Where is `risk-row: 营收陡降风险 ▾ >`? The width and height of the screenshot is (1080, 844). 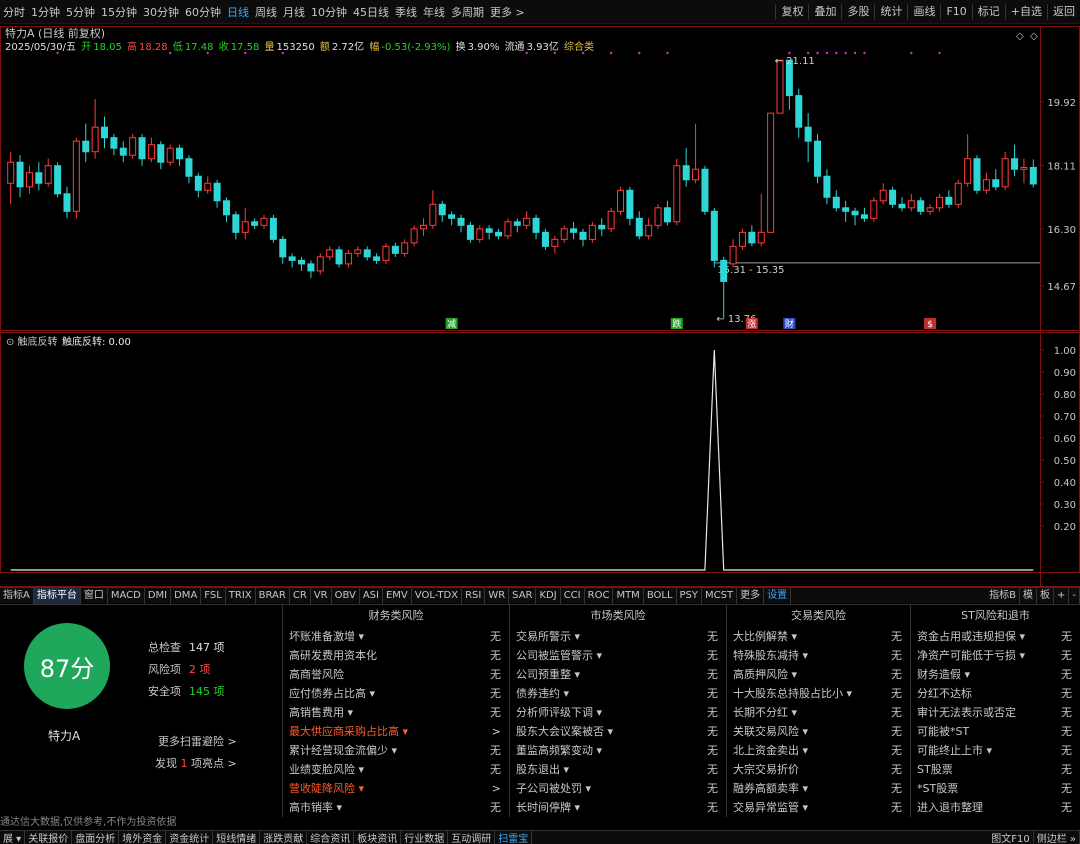
risk-row: 营收陡降风险 ▾ > is located at coordinates (396, 788).